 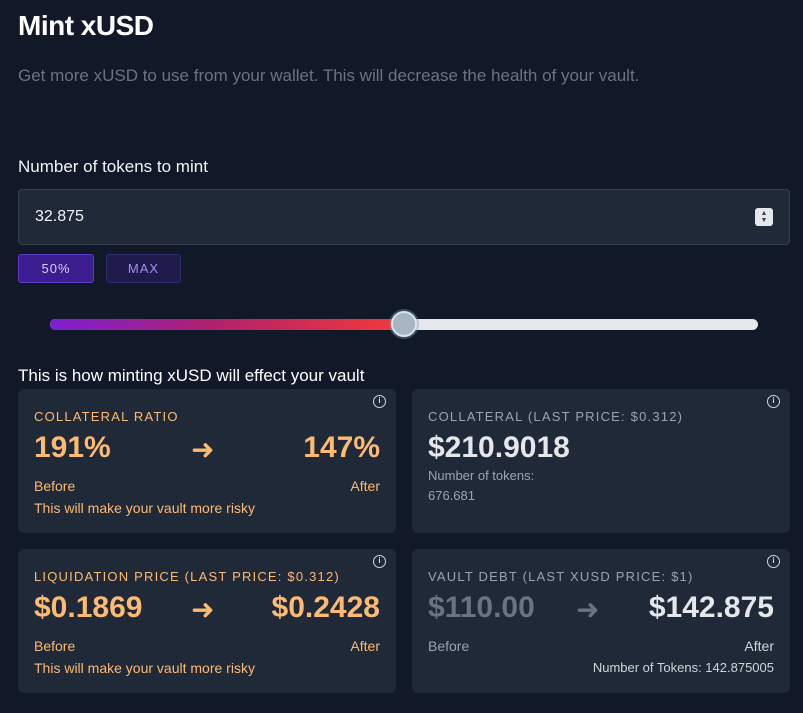 What do you see at coordinates (556, 416) in the screenshot?
I see `card-heading: COLLATERAL (LAST PRICE: $0.312)` at bounding box center [556, 416].